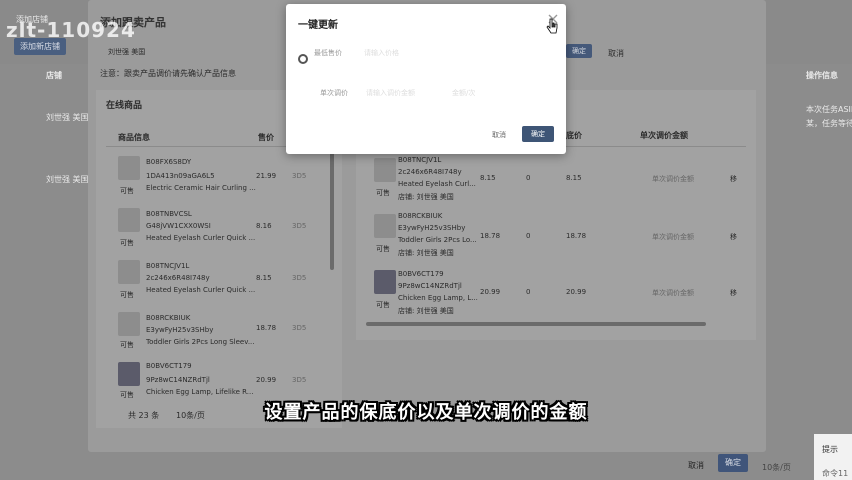 This screenshot has height=480, width=852. What do you see at coordinates (266, 176) in the screenshot?
I see `product-price: 21.99` at bounding box center [266, 176].